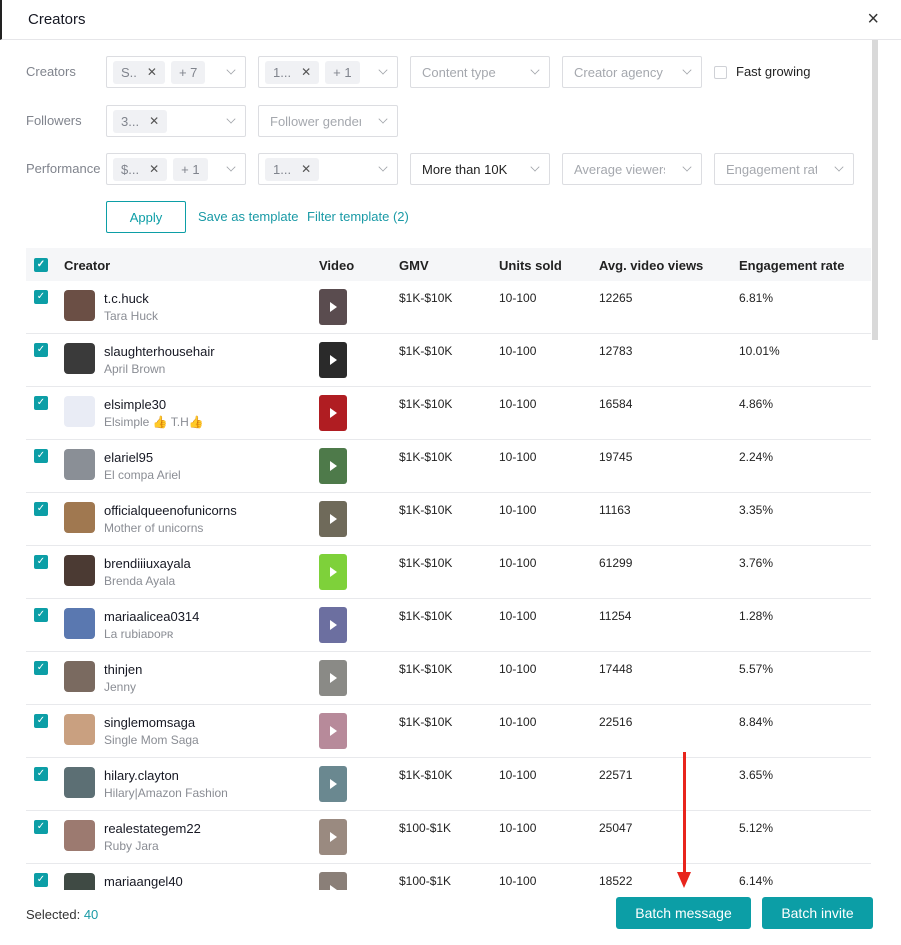  Describe the element at coordinates (176, 121) in the screenshot. I see `followers-count-select: 3... ✕` at that location.